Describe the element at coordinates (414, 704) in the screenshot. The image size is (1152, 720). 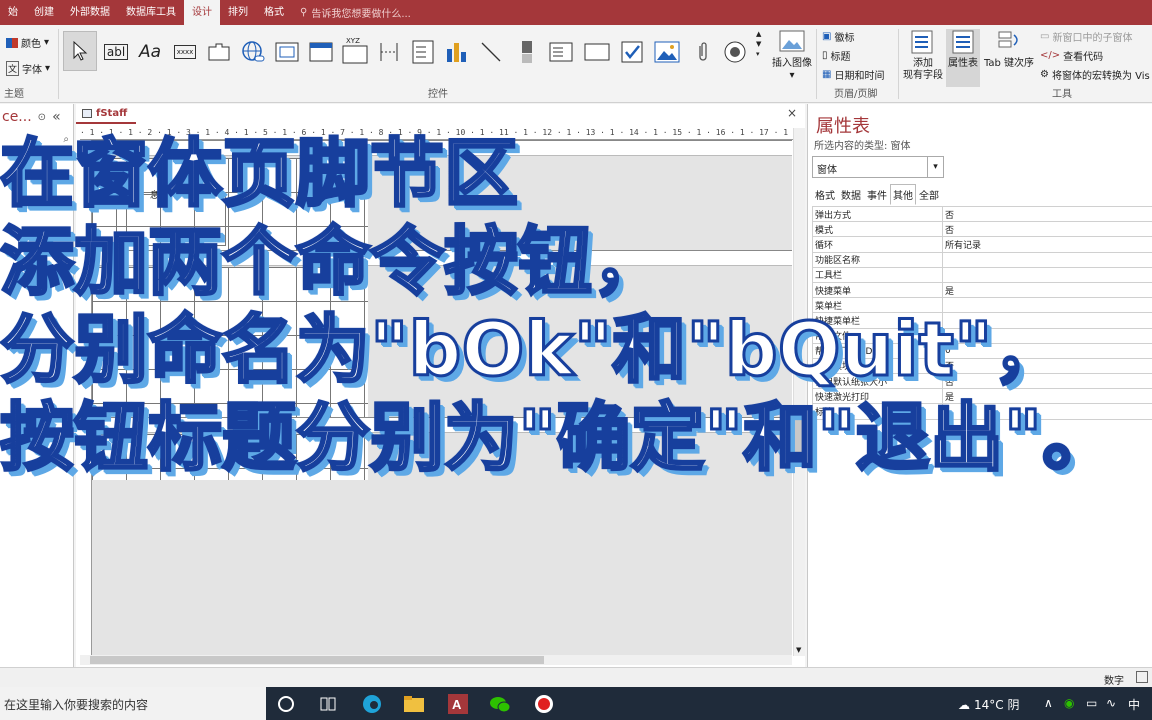
I see `file-explorer-icon` at that location.